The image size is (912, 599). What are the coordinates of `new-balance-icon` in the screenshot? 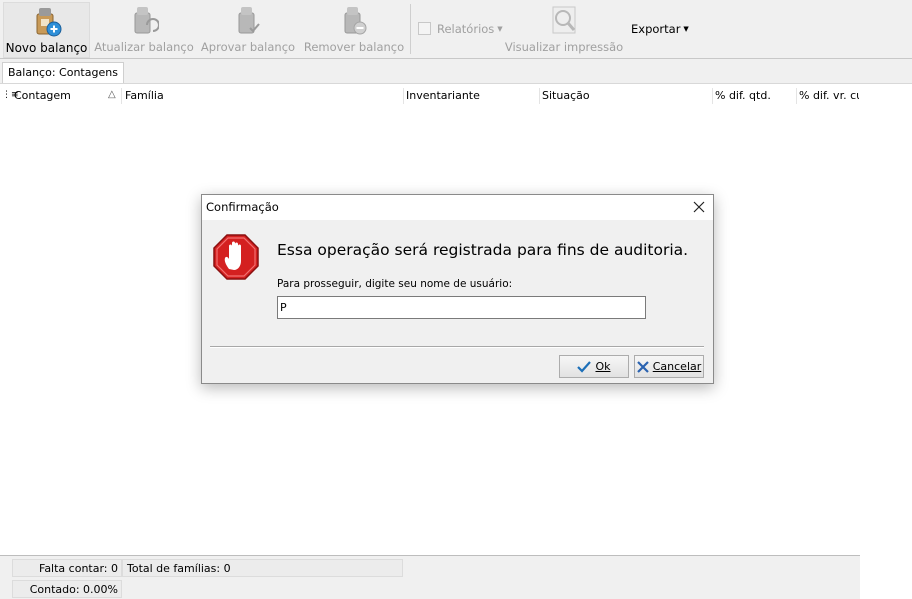 It's located at (48, 22).